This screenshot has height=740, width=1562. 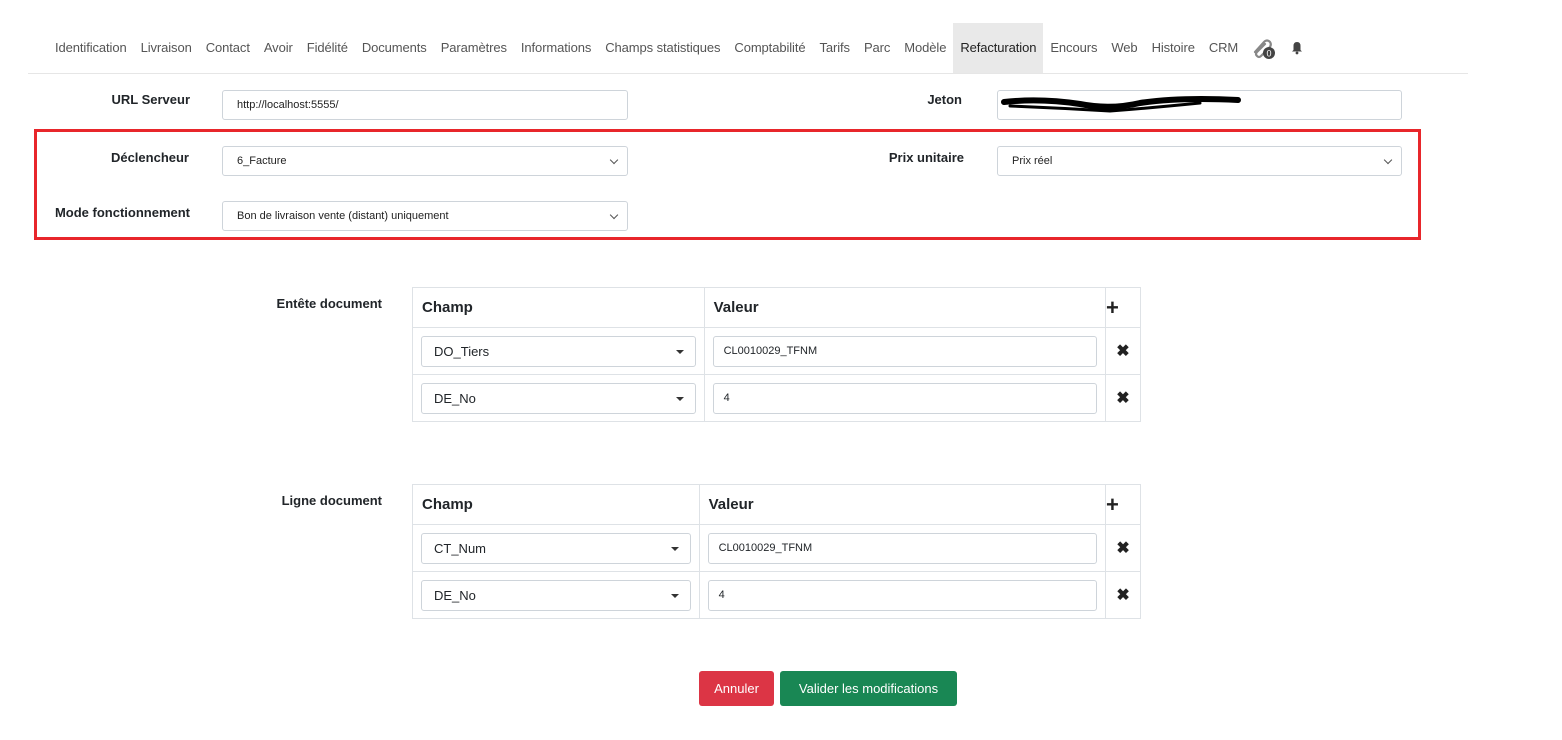 I want to click on tab-encours: Encours, so click(x=1073, y=48).